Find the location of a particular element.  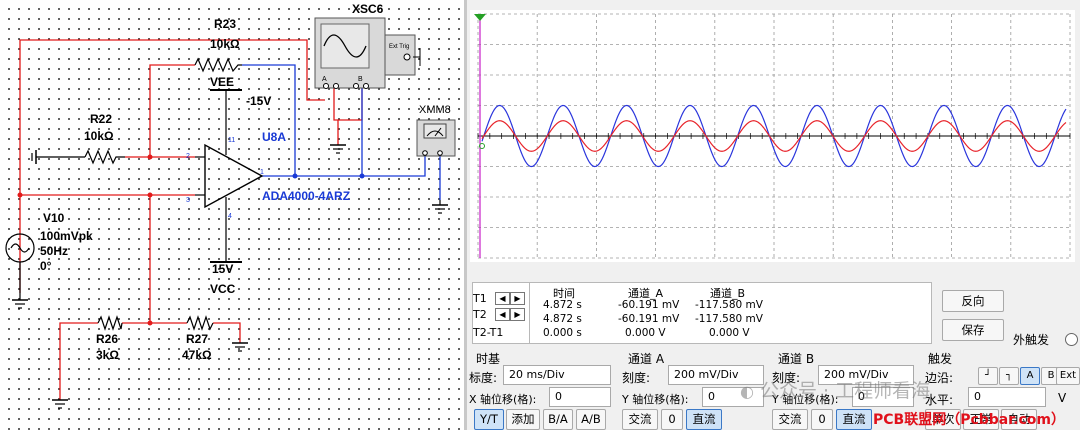

channel-a-title: 通道 A is located at coordinates (646, 359).